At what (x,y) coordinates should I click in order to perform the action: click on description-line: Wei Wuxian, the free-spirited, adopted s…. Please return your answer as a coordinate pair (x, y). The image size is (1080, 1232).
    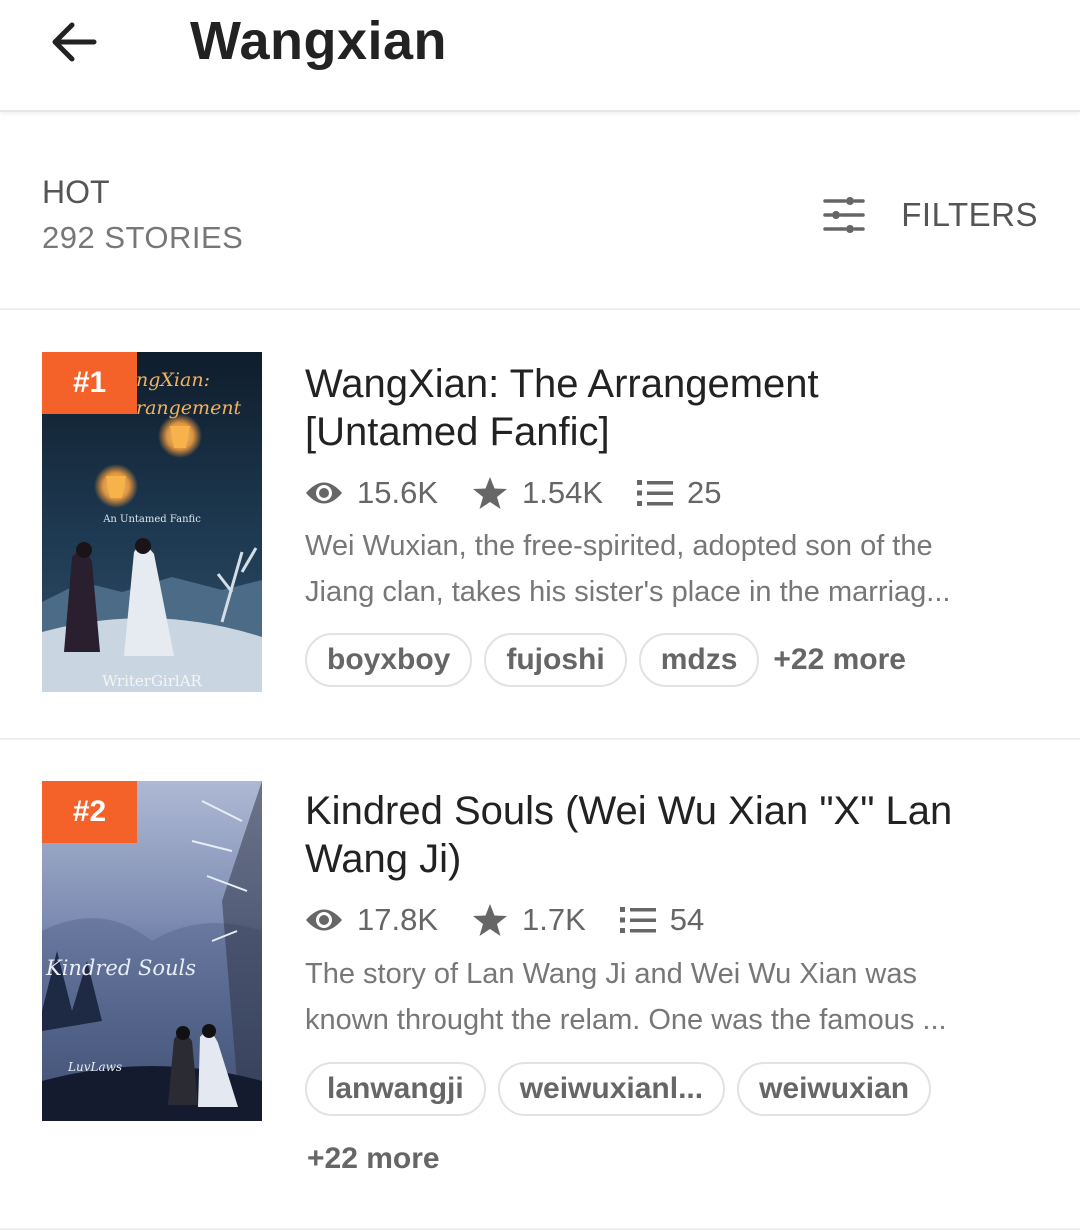
    Looking at the image, I should click on (619, 546).